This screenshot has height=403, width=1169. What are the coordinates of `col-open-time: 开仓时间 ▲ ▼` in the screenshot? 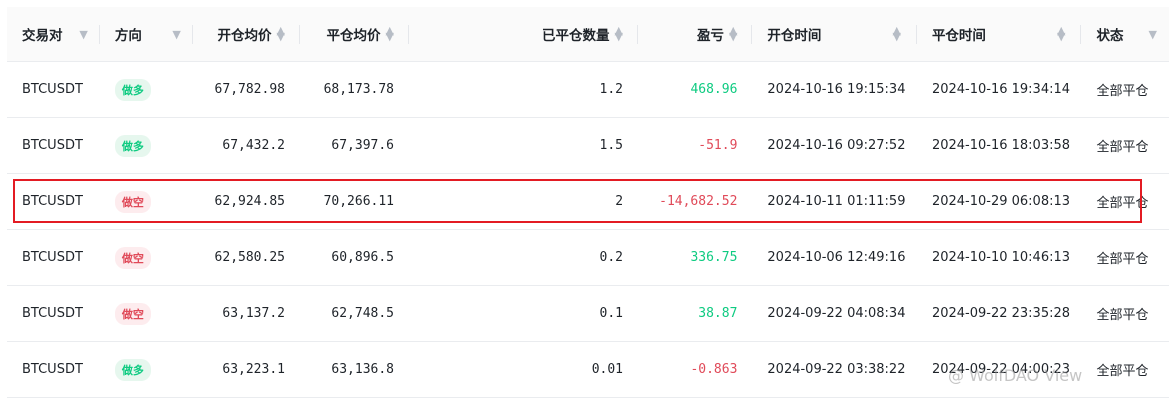 It's located at (834, 34).